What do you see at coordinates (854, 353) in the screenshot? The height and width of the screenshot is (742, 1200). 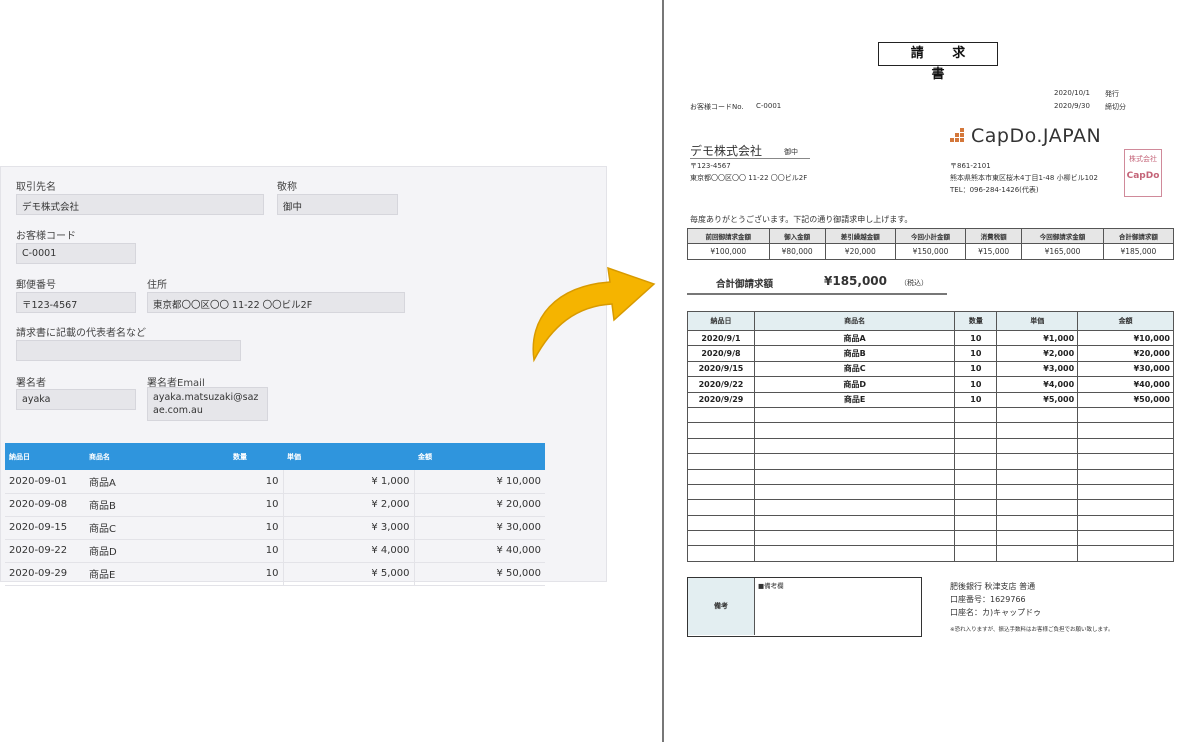 I see `detail-product: 商品B` at bounding box center [854, 353].